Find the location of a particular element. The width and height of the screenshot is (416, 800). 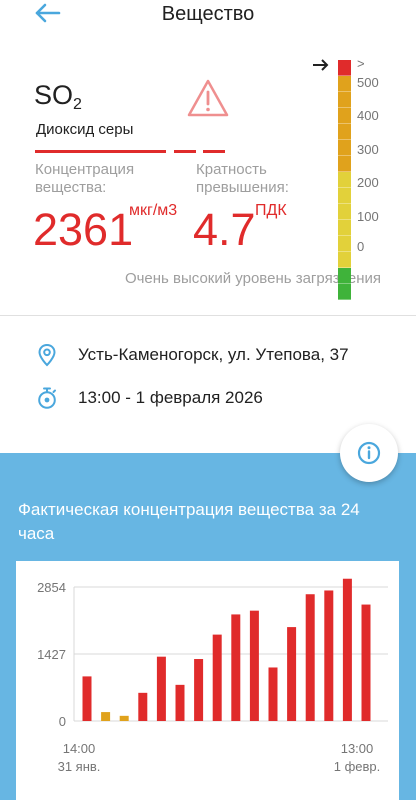

app-header: Вещество is located at coordinates (208, 22).